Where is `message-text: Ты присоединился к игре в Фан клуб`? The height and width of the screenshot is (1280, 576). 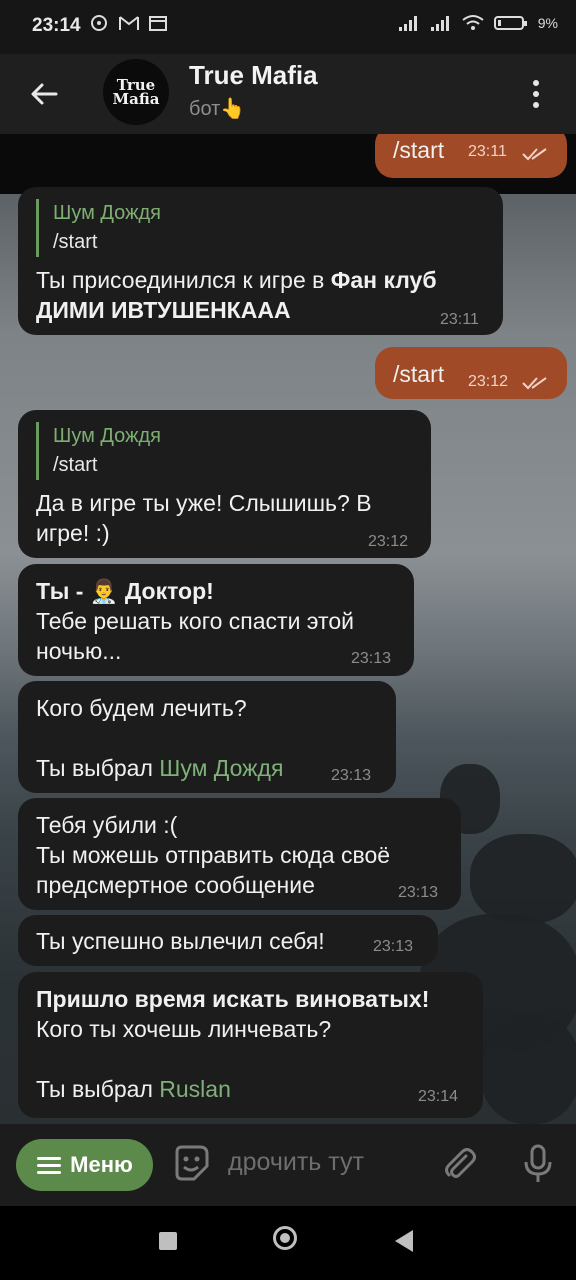
message-text: Ты присоединился к игре в Фан клуб is located at coordinates (236, 280).